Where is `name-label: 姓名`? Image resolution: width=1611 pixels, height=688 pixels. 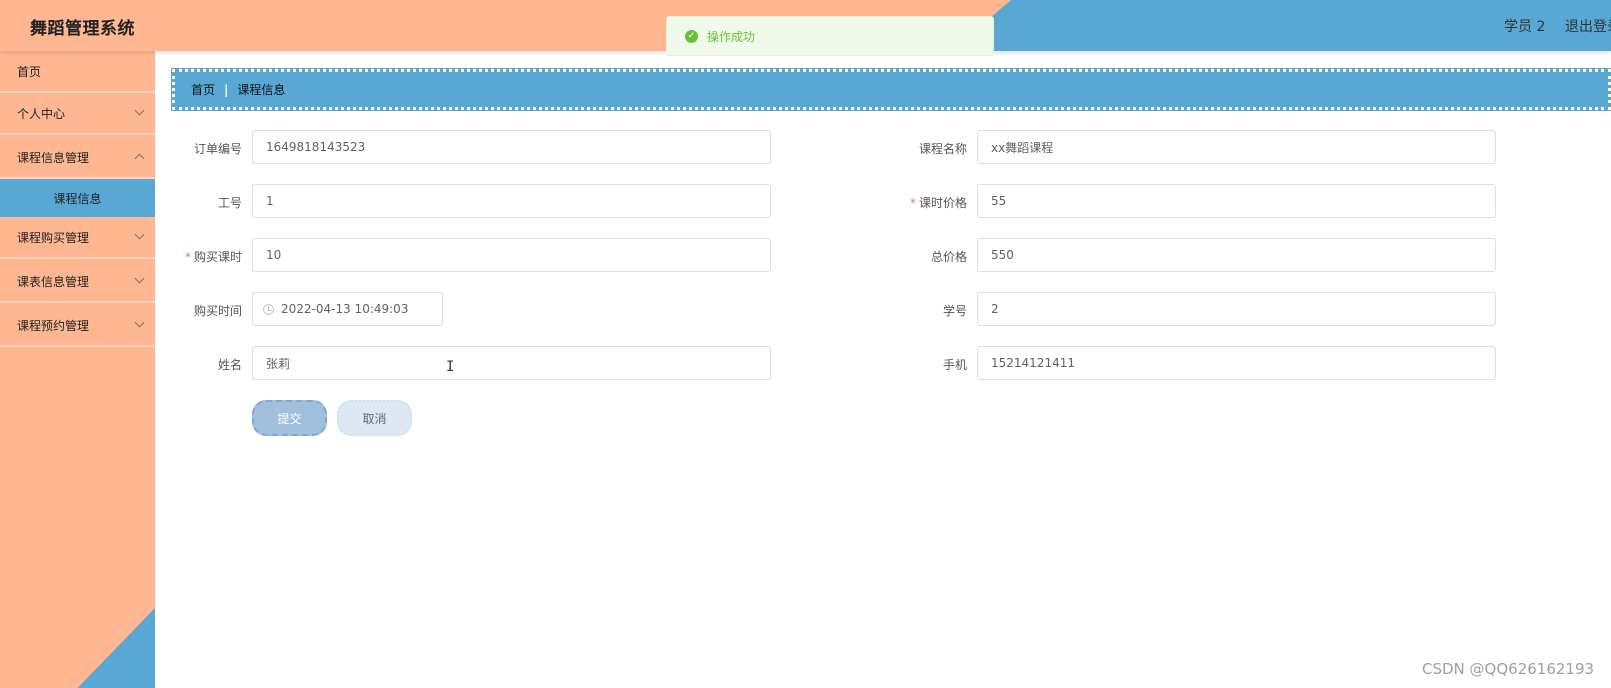 name-label: 姓名 is located at coordinates (229, 365).